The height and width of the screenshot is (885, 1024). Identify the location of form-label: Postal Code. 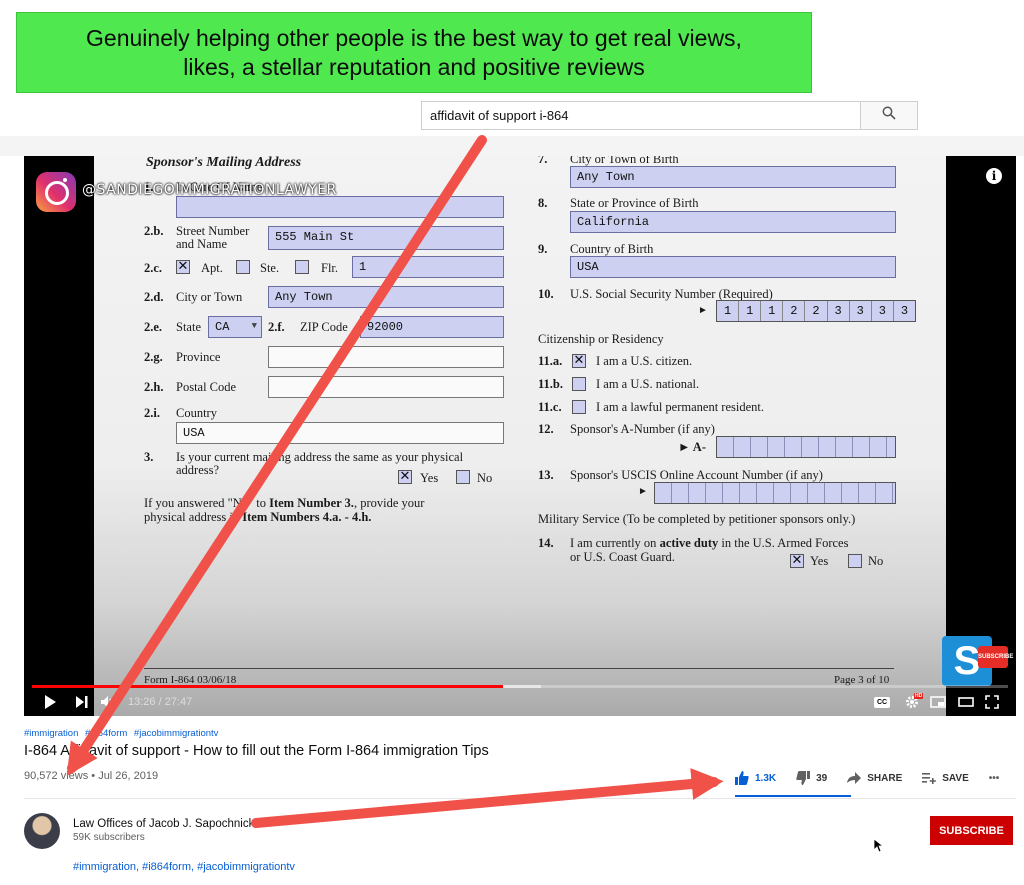
(206, 387).